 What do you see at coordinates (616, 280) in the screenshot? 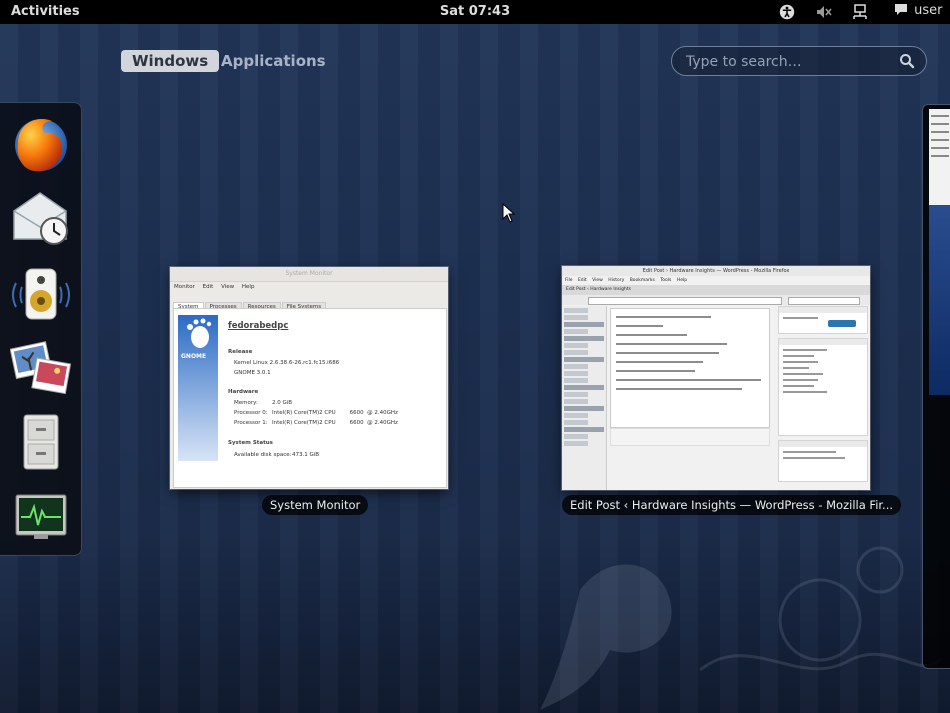
I see `menu-item: History` at bounding box center [616, 280].